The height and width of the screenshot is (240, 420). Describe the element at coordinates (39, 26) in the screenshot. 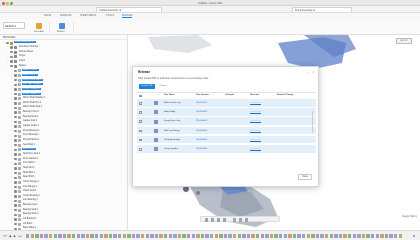

I see `release-icon` at that location.